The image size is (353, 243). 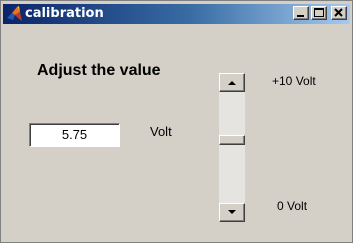 I want to click on close-button, so click(x=339, y=13).